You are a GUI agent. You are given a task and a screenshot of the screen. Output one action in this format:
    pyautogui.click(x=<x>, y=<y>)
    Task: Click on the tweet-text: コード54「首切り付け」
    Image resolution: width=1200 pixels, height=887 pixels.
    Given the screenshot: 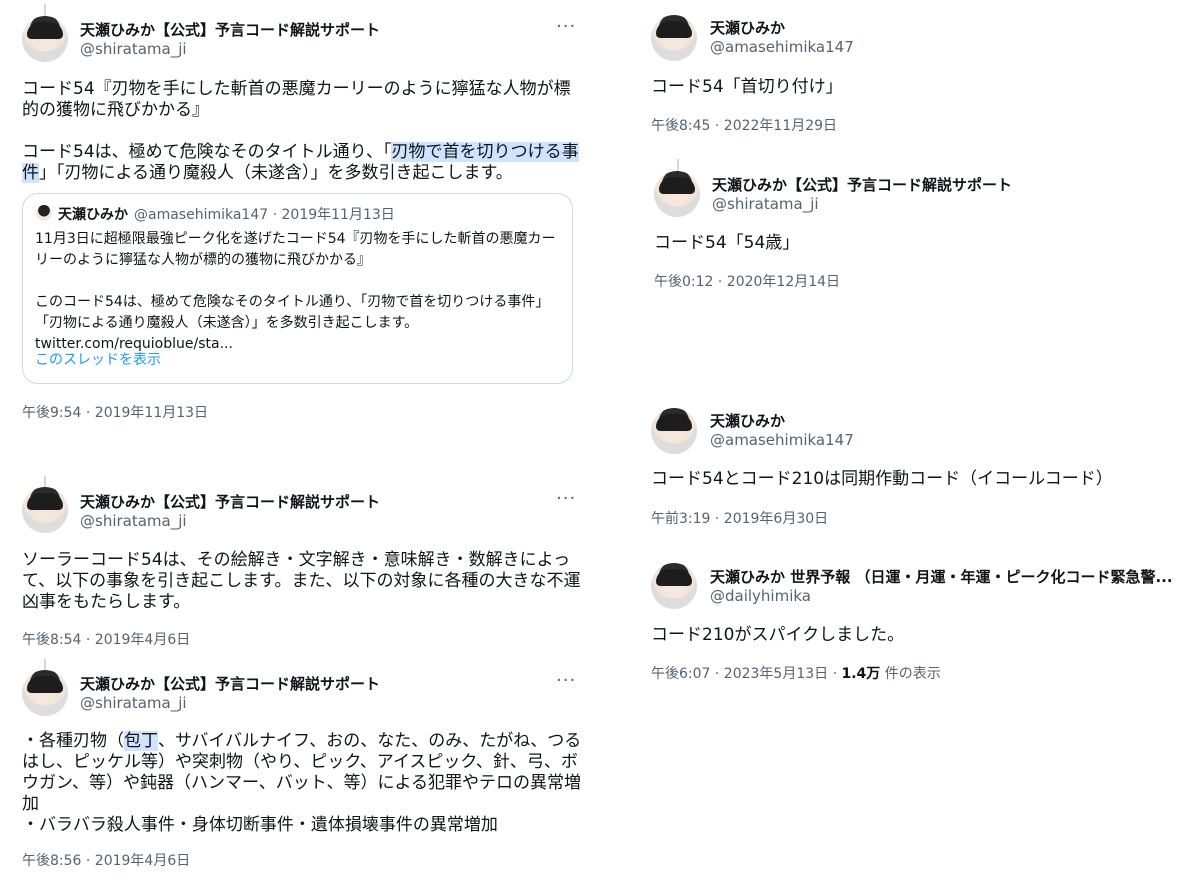 What is the action you would take?
    pyautogui.click(x=747, y=87)
    